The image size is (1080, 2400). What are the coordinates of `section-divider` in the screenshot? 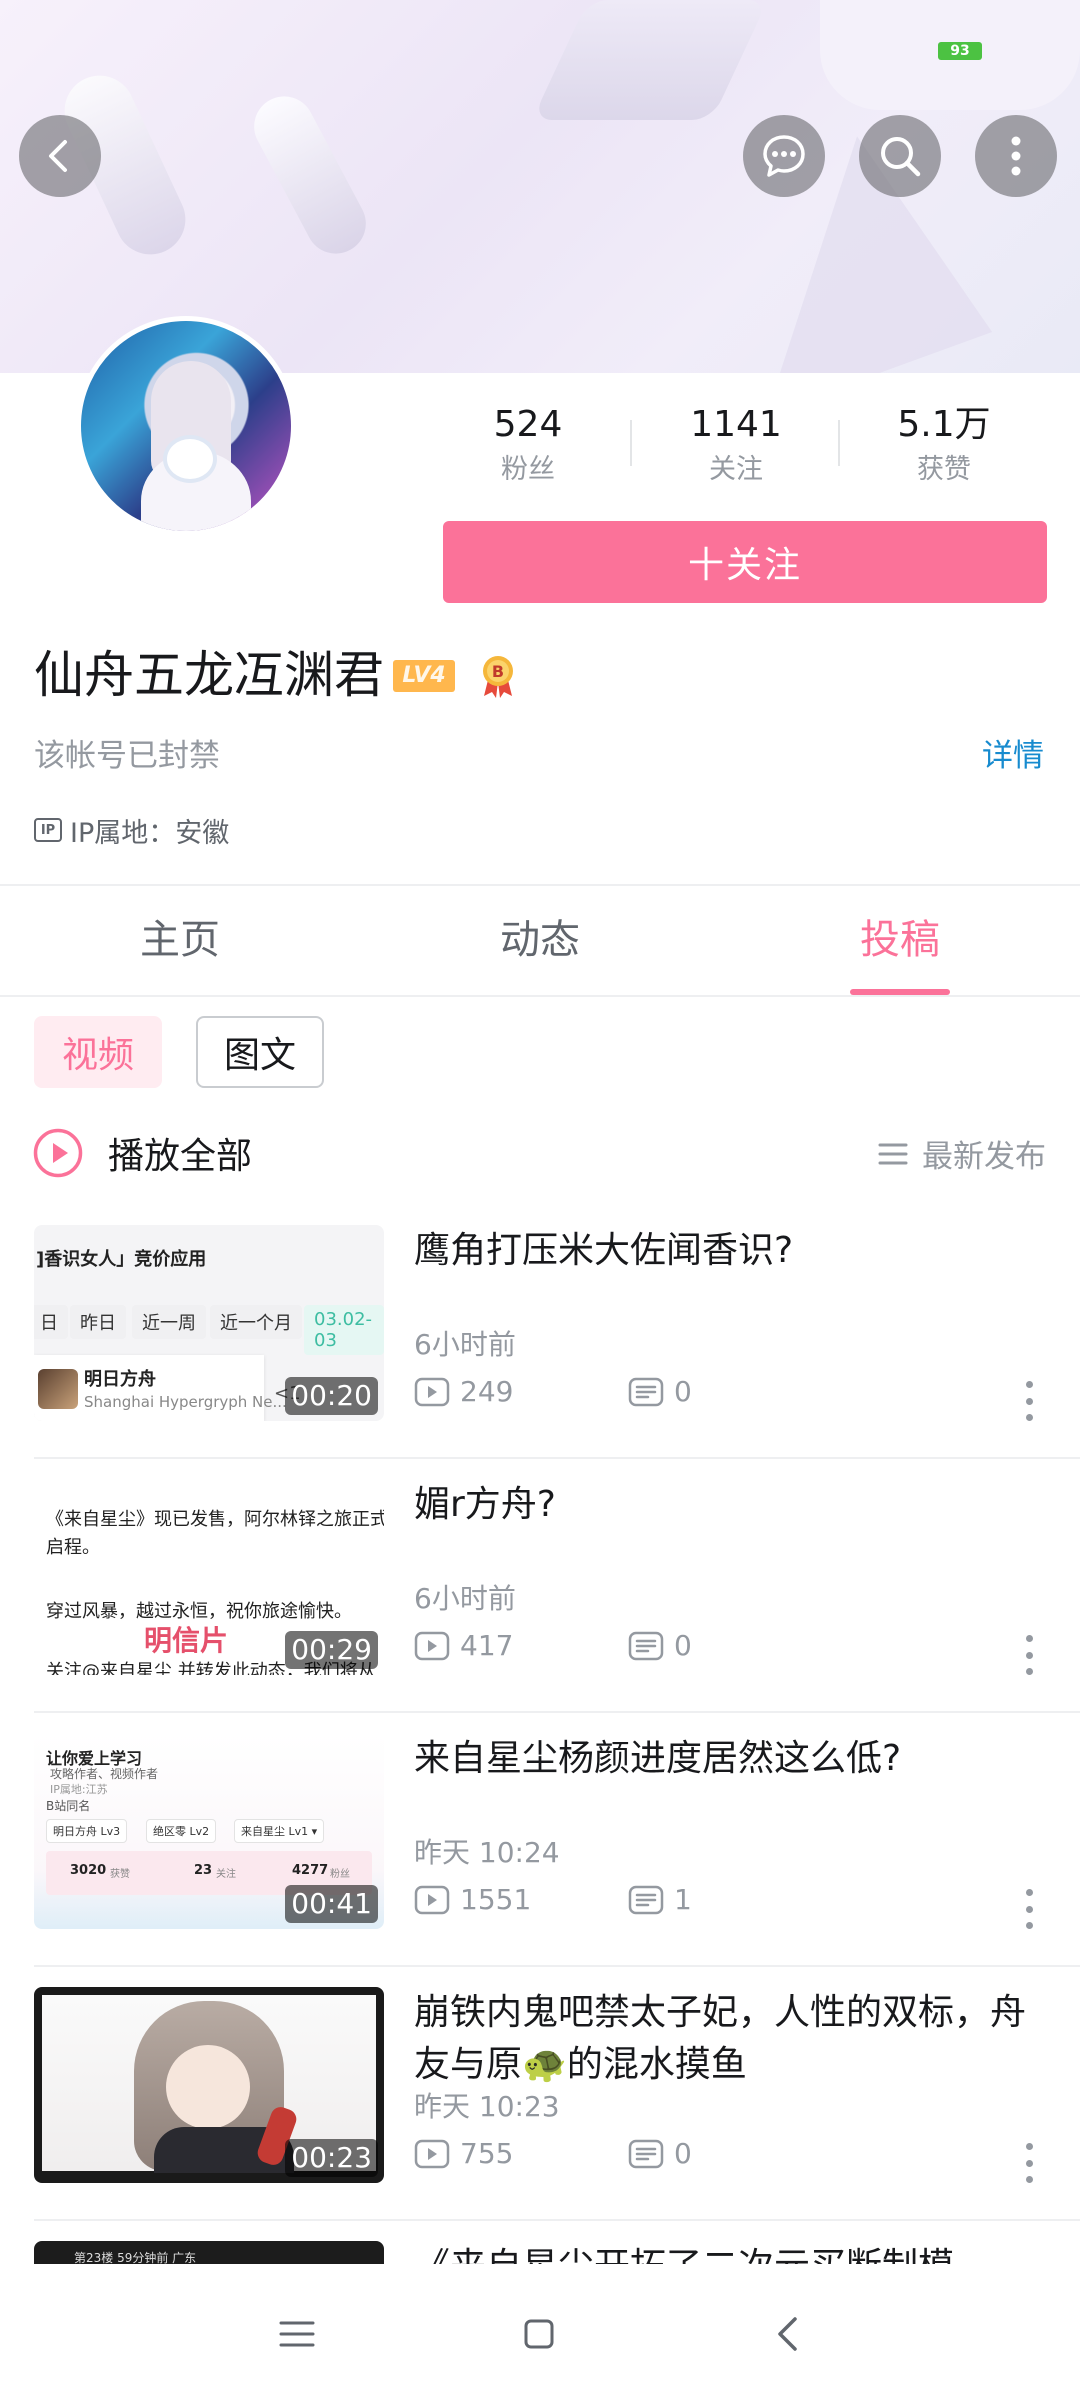 It's located at (540, 885).